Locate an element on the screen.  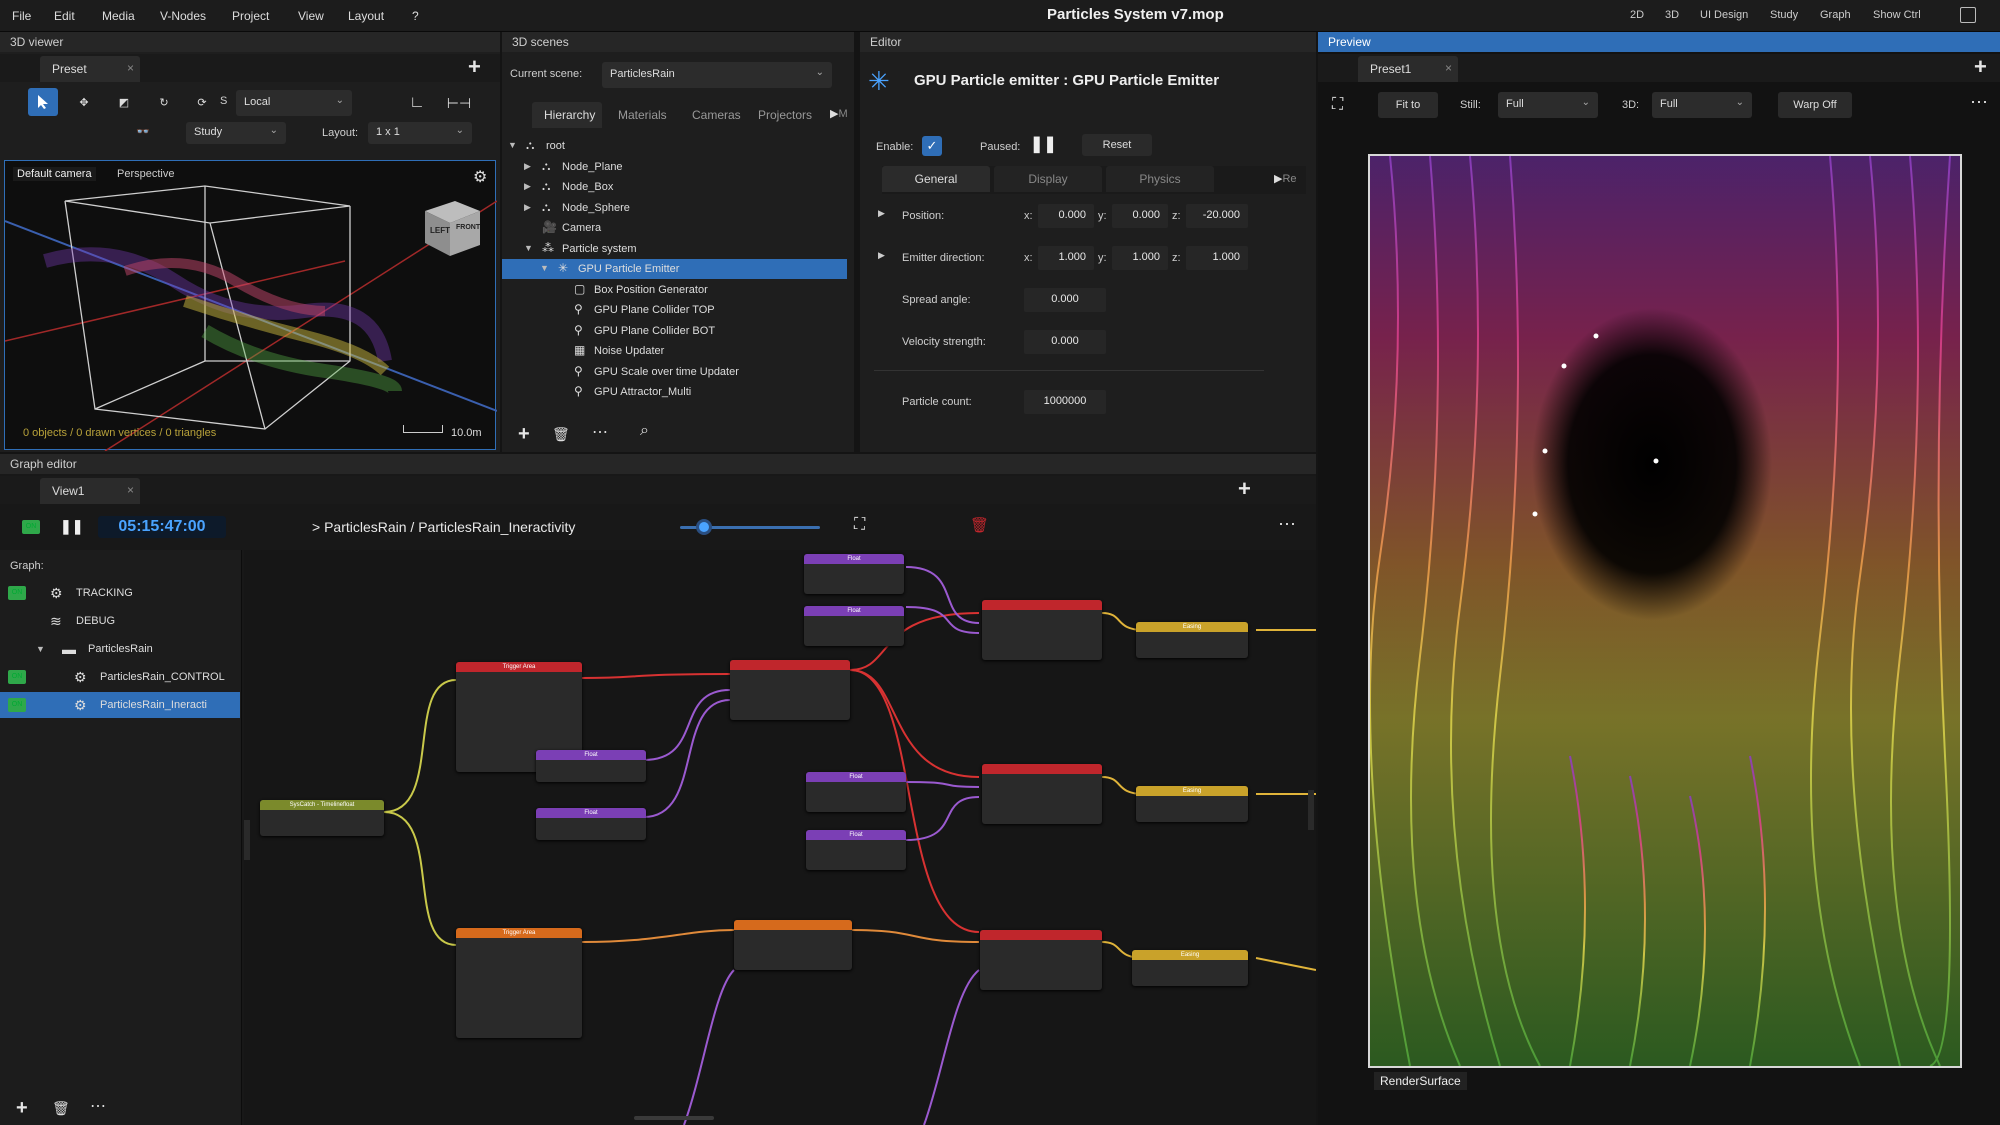
tab-overflow-icon: ▶Re is located at coordinates (1285, 178).